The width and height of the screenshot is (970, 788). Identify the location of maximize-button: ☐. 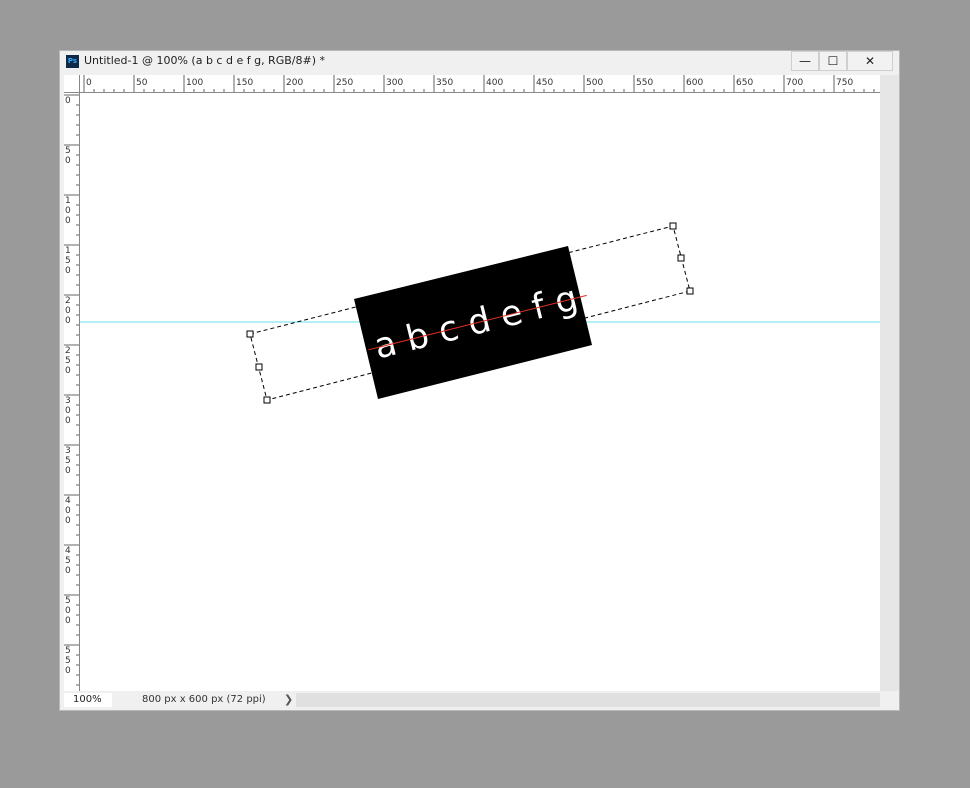
(833, 61).